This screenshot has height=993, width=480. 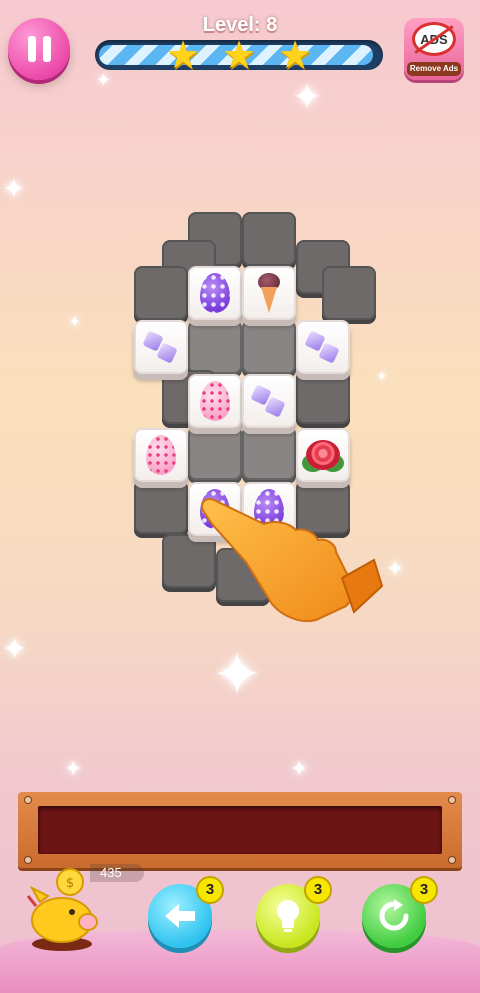 I want to click on hint-button: 3, so click(x=294, y=912).